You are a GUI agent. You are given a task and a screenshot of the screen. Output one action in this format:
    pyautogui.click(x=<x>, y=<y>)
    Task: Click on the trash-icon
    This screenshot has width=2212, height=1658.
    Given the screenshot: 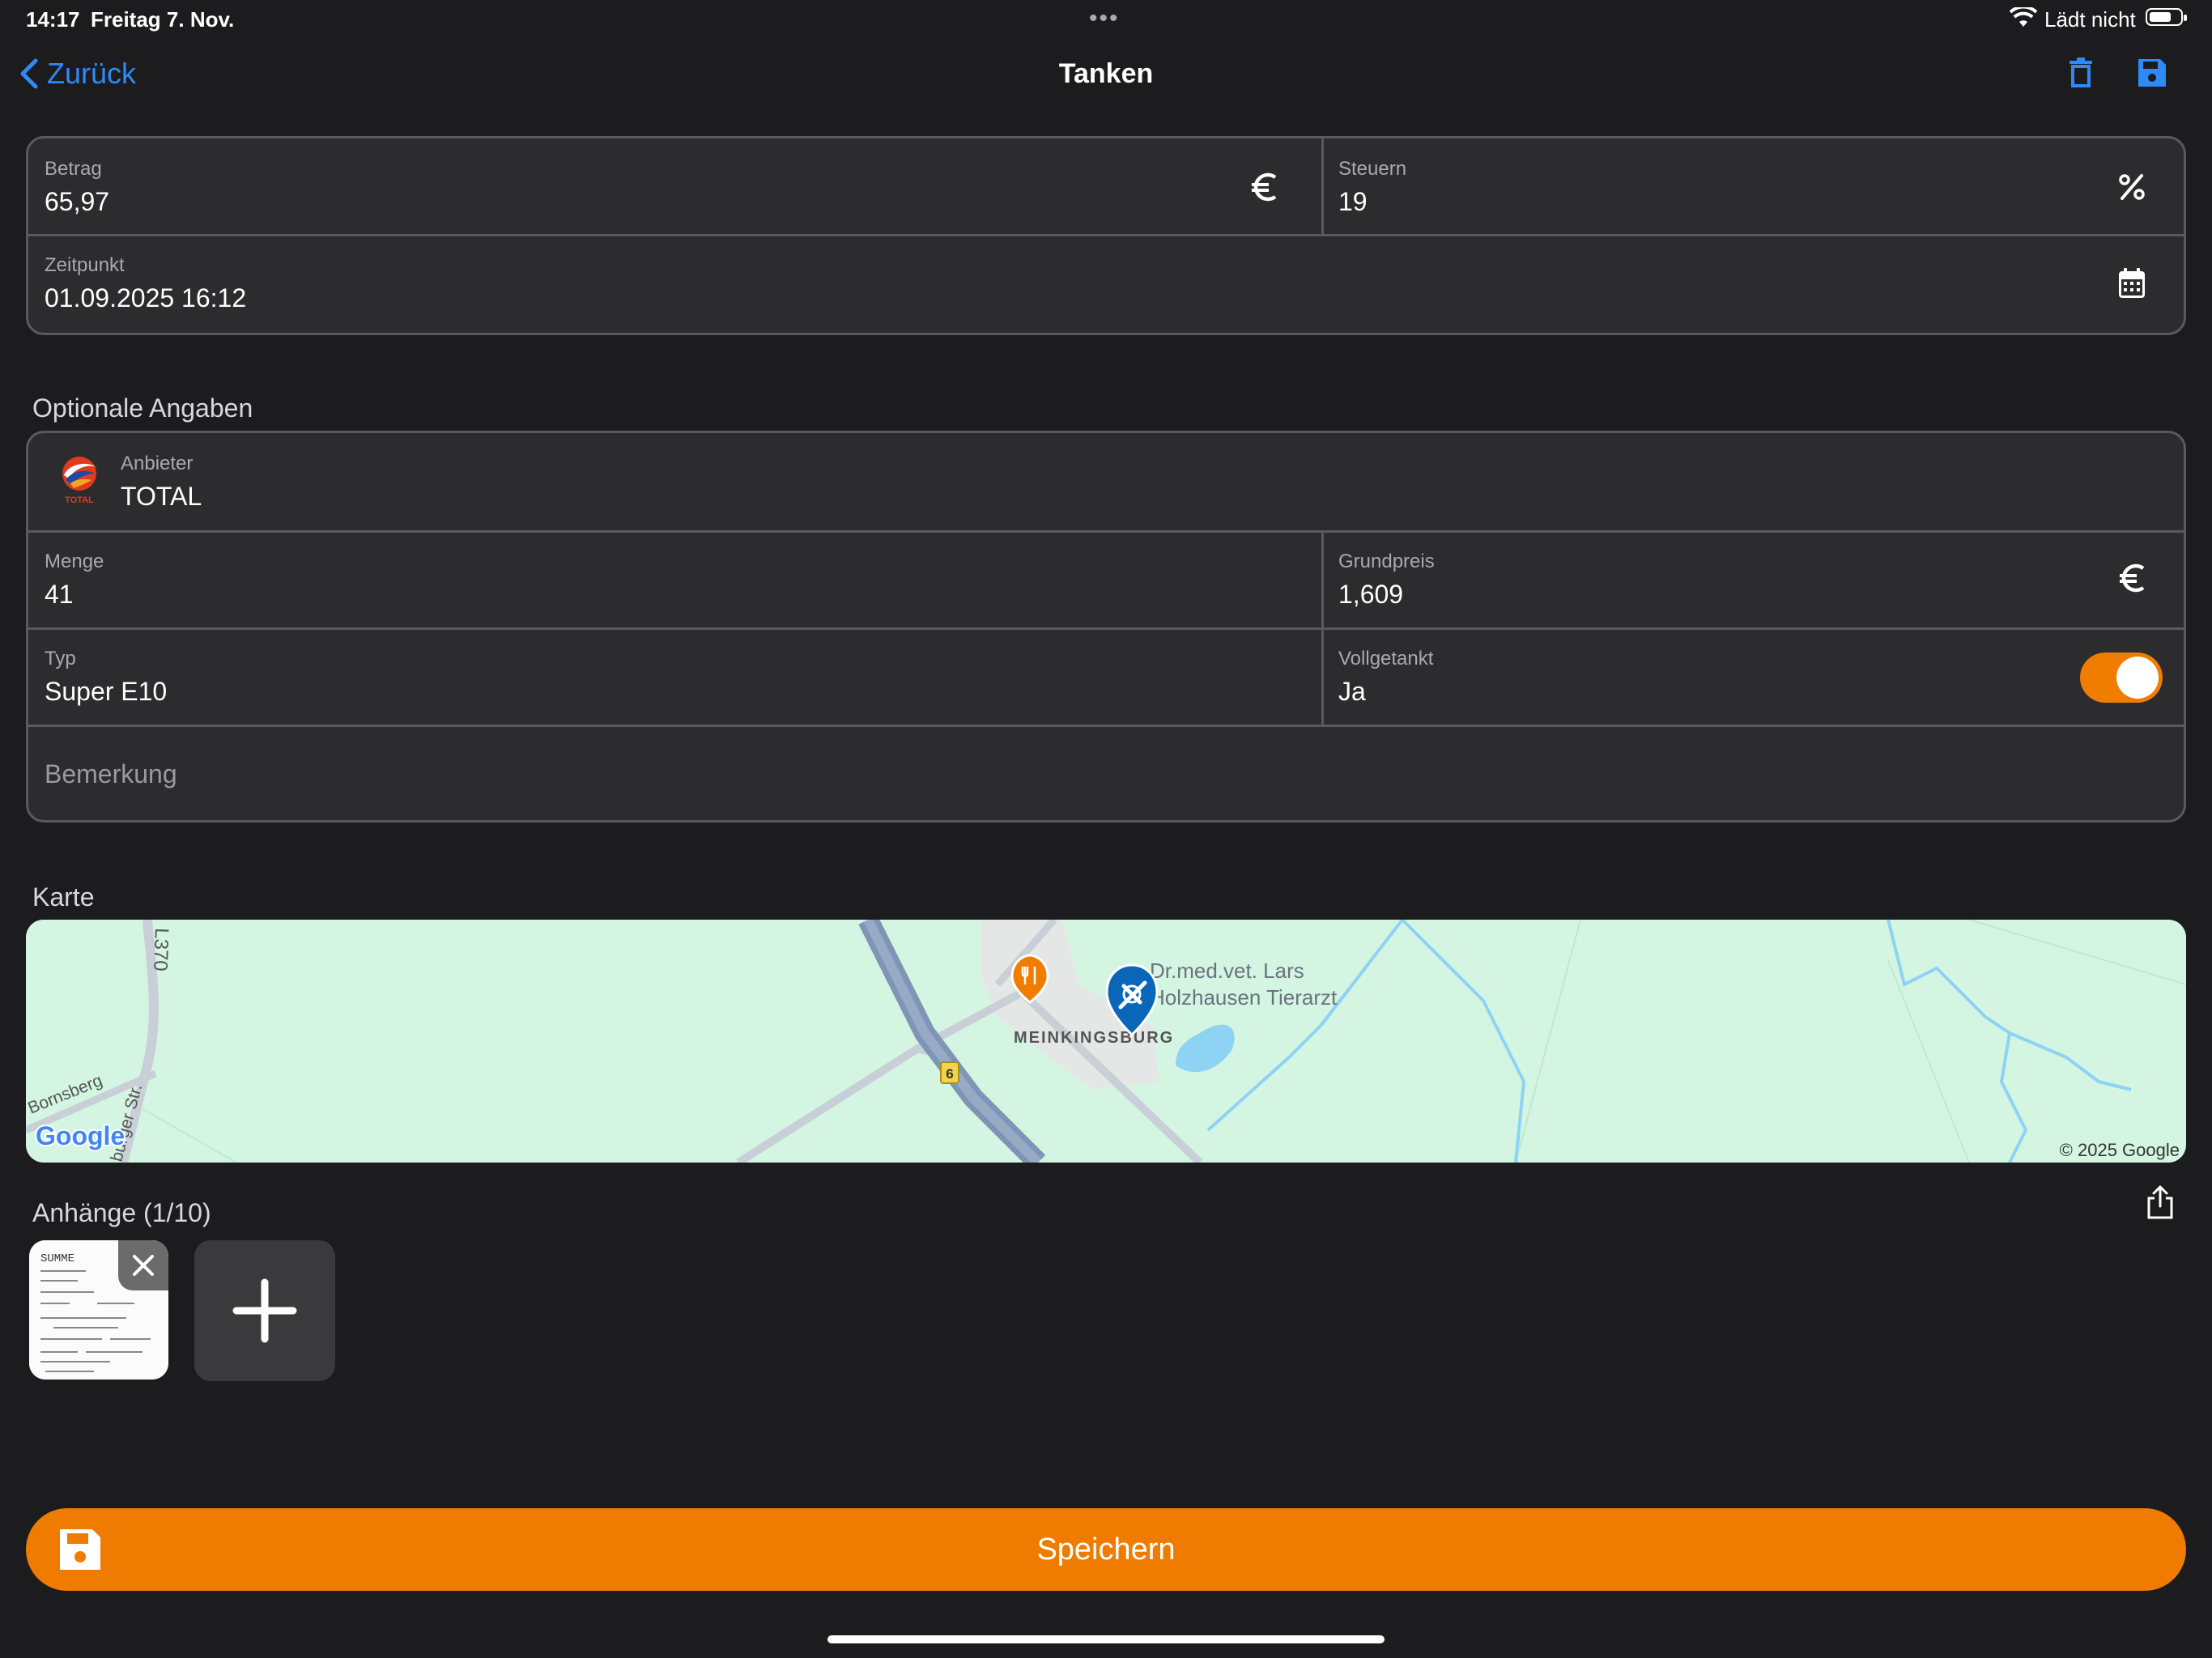 What is the action you would take?
    pyautogui.click(x=2081, y=73)
    